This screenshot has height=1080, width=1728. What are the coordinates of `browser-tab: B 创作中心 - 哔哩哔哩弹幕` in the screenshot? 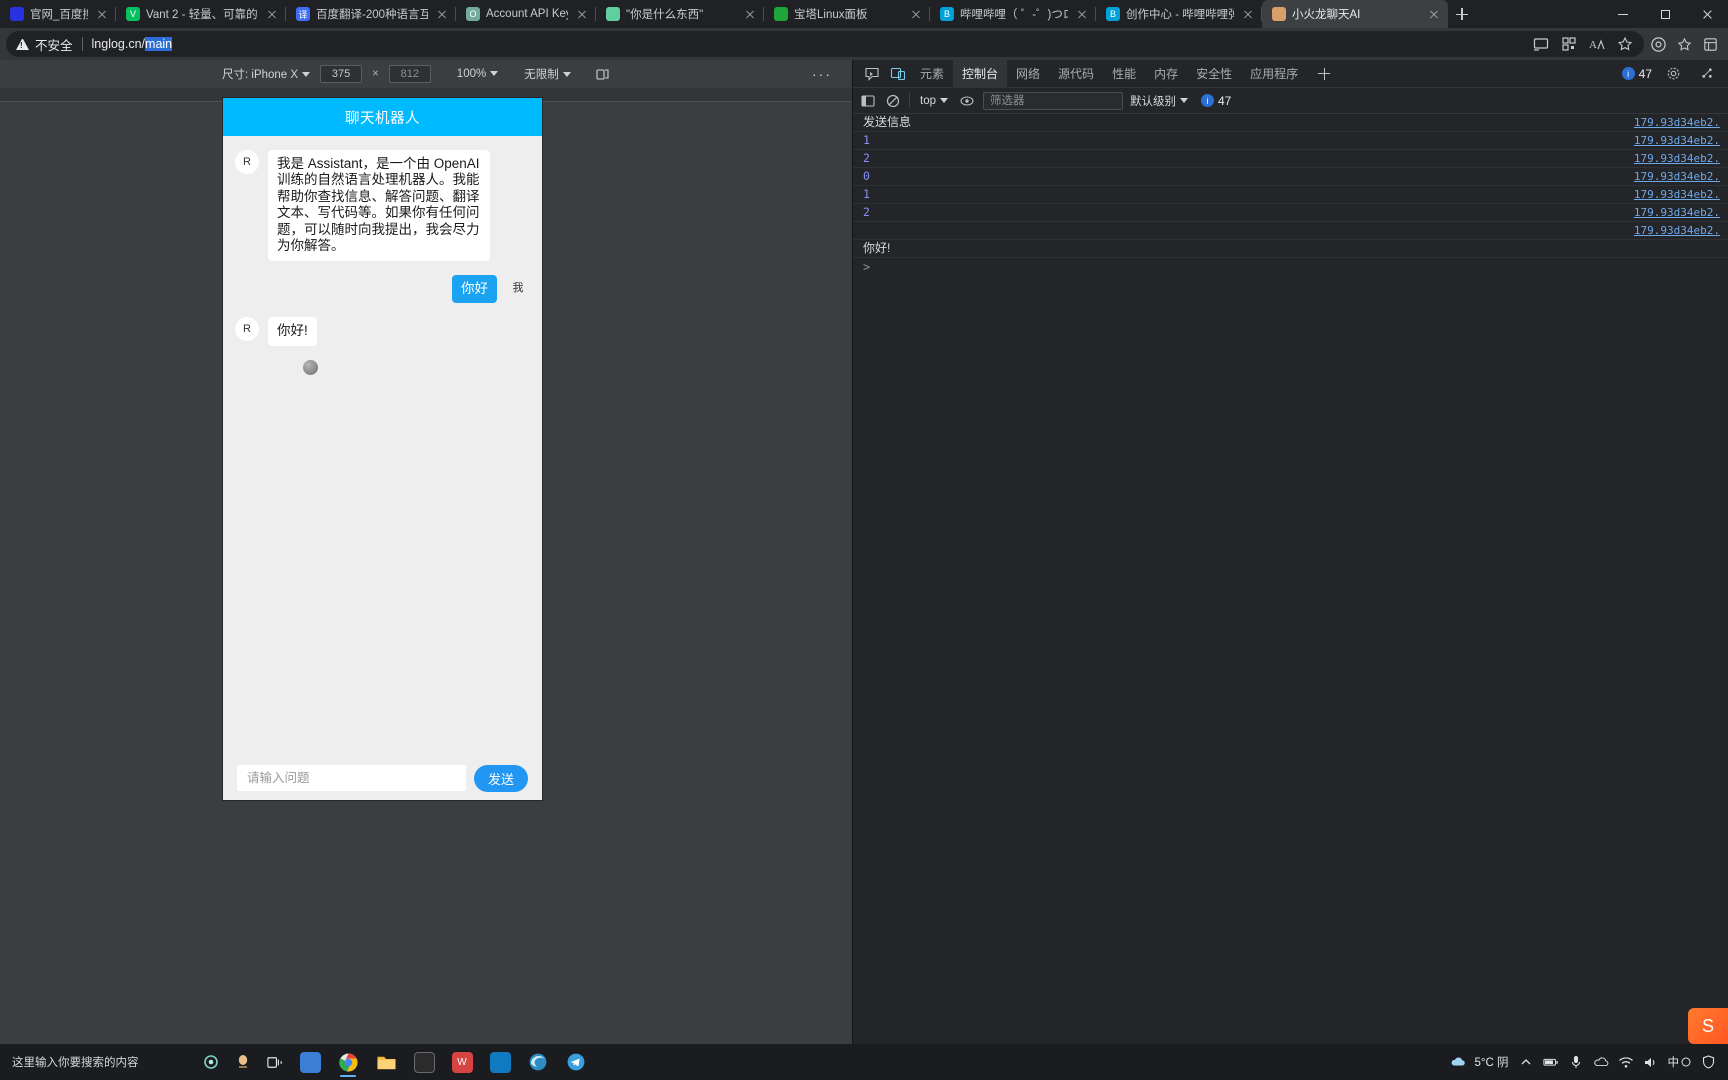 It's located at (1179, 14).